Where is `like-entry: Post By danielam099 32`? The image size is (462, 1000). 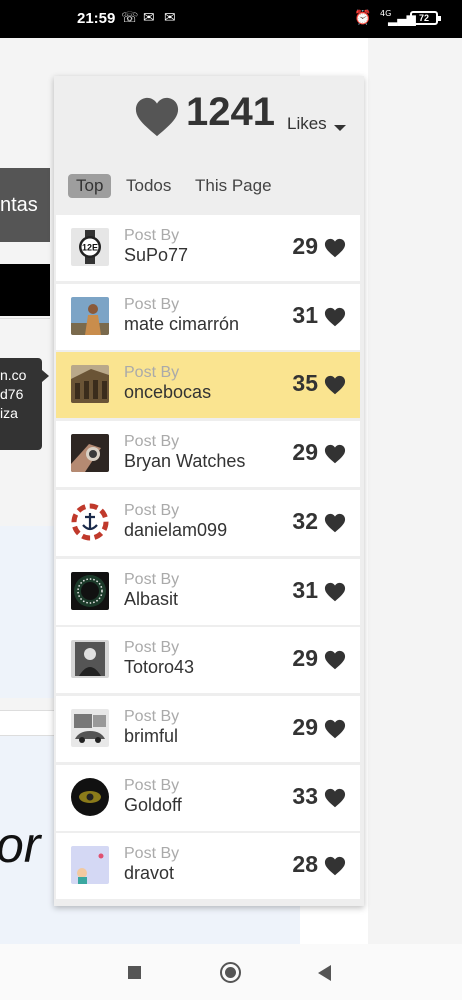
like-entry: Post By danielam099 32 is located at coordinates (208, 523).